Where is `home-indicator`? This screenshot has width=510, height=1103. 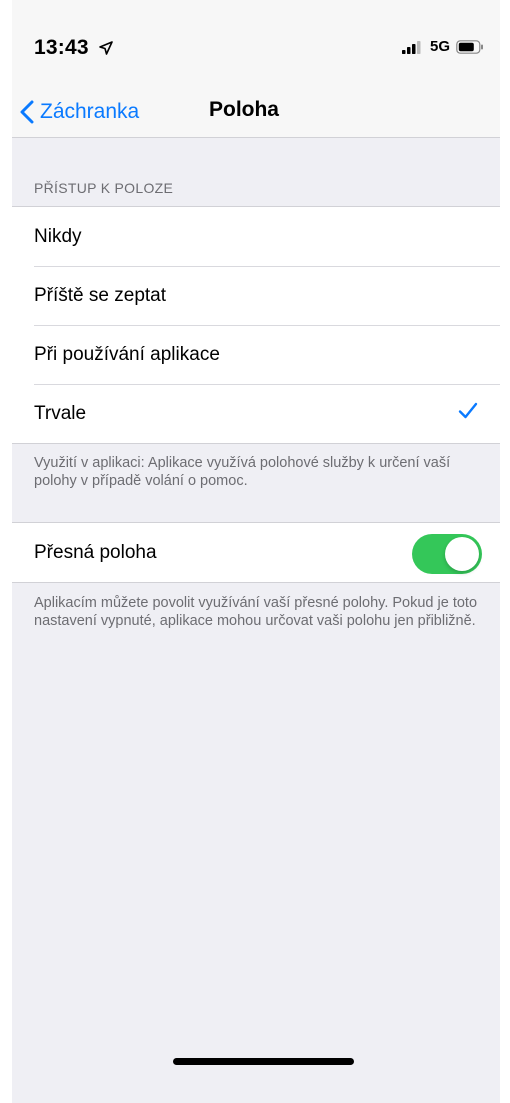 home-indicator is located at coordinates (263, 1061).